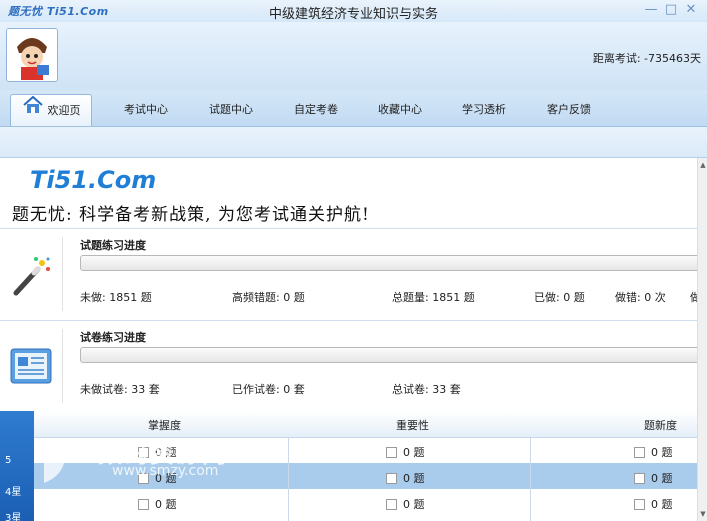 The image size is (707, 521). I want to click on nav-bar: 欢迎页 考试中心 试题中心 自定考卷 收藏中心 学习透析 客户反馈, so click(353, 108).